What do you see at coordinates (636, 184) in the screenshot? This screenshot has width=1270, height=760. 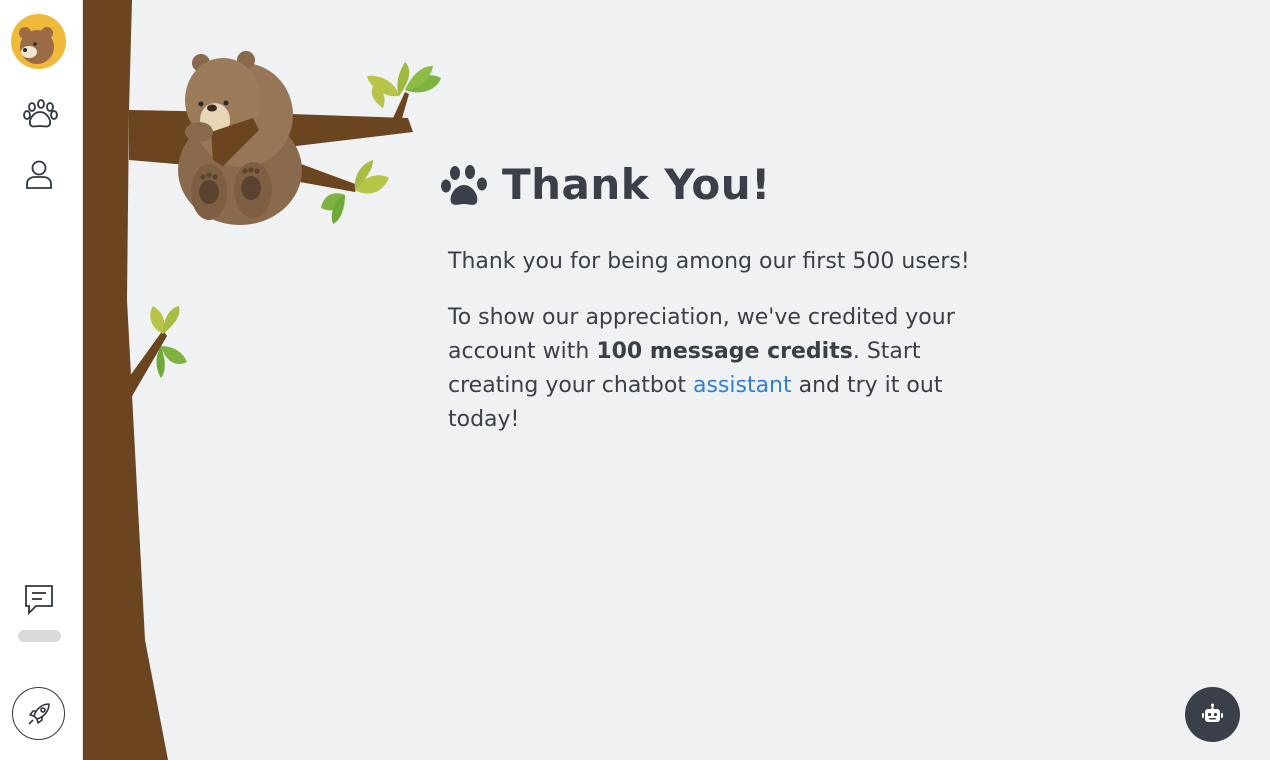 I see `page-title: Thank You!` at bounding box center [636, 184].